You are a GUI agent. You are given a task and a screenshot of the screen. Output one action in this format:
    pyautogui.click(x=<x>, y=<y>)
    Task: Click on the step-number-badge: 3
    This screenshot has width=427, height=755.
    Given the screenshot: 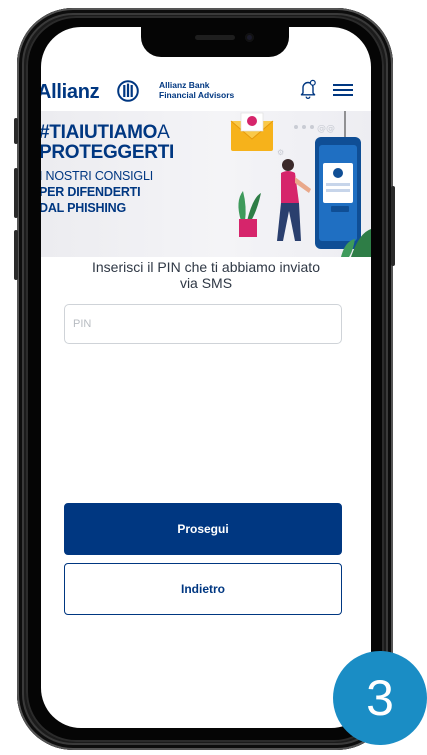 What is the action you would take?
    pyautogui.click(x=380, y=698)
    